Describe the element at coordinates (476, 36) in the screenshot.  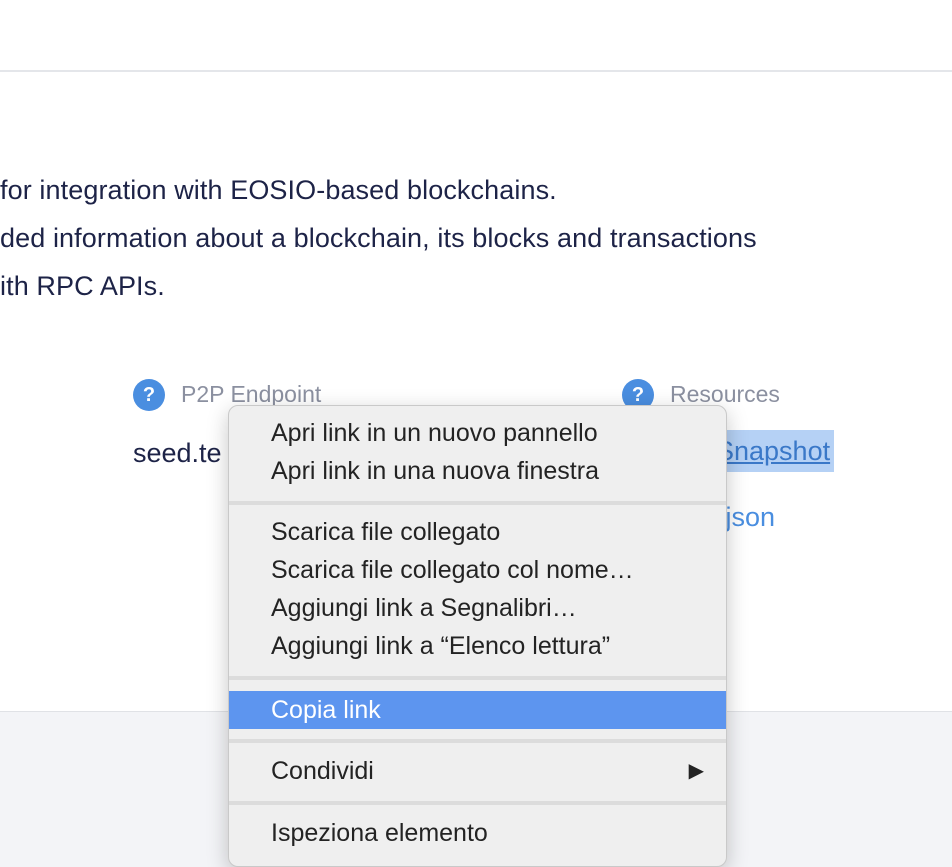
I see `top-bar` at that location.